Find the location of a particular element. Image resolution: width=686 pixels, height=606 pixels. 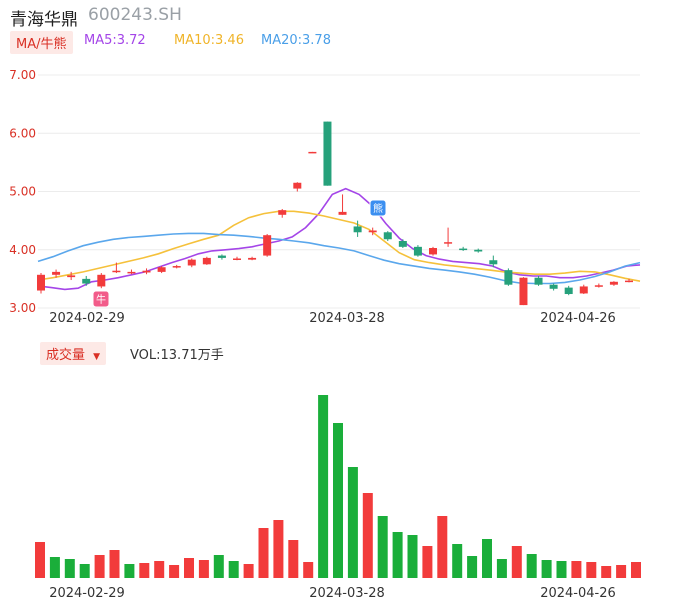

ma10-line is located at coordinates (339, 246).